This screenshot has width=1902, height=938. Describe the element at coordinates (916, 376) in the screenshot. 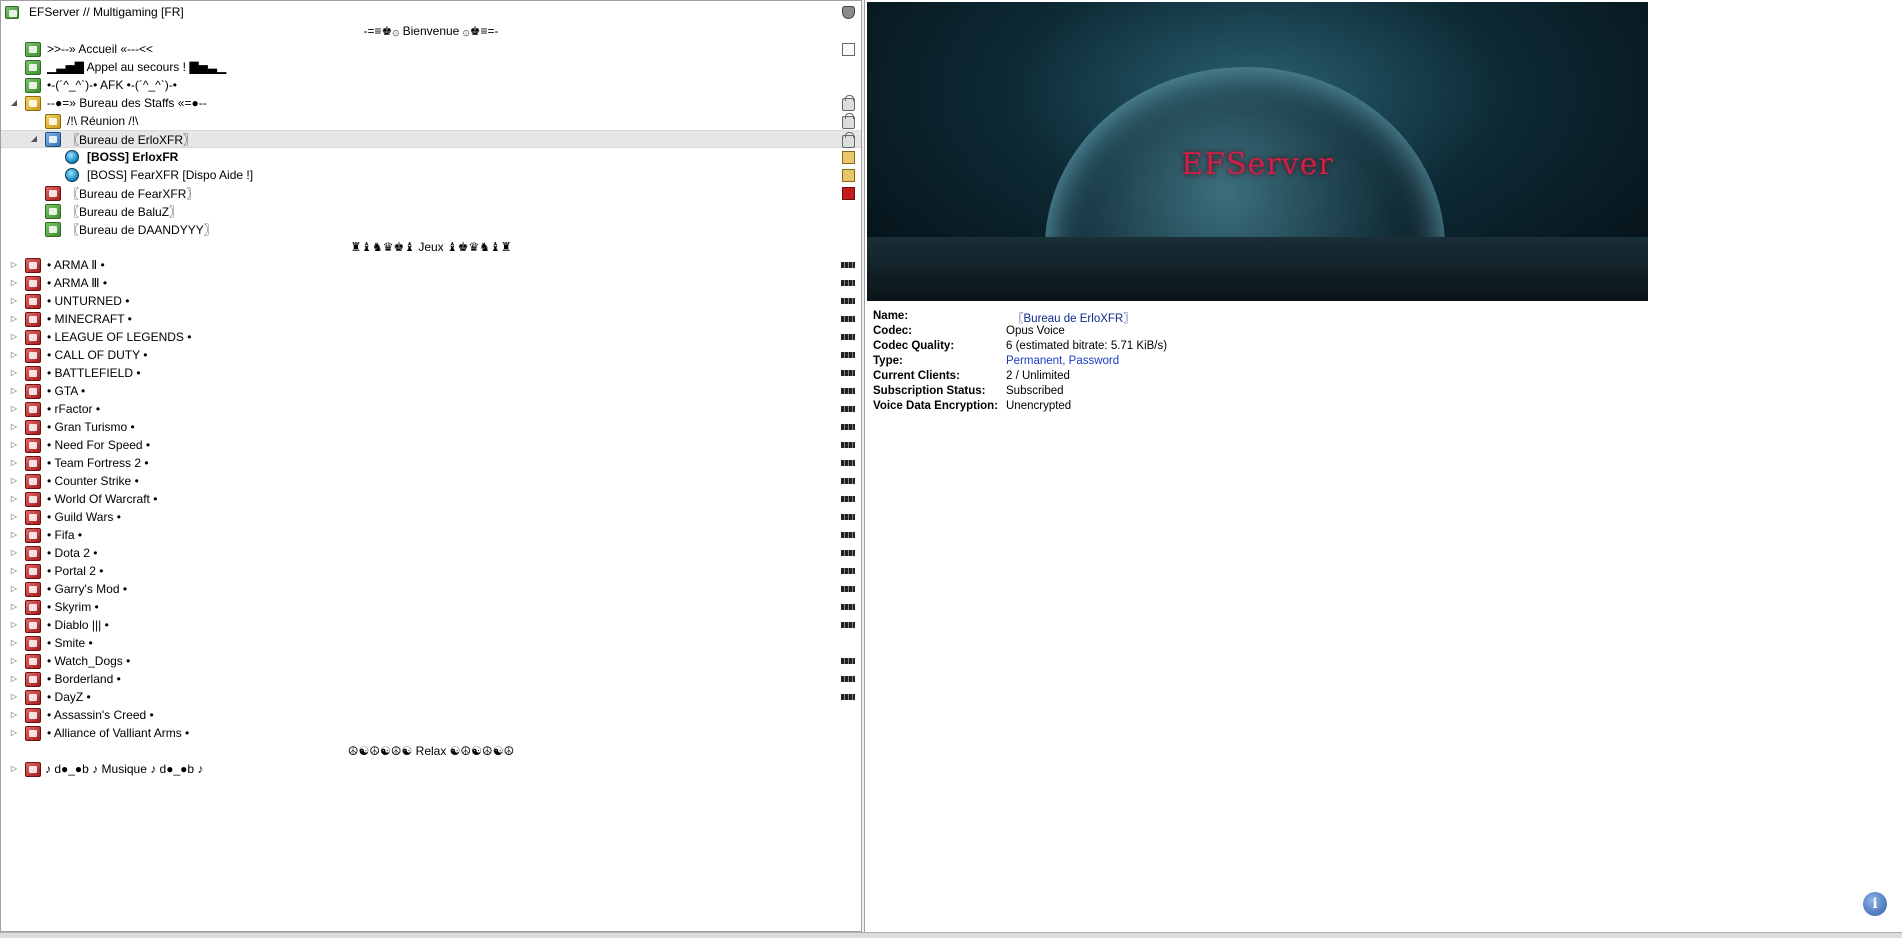

I see `info-key: Current Clients:` at that location.